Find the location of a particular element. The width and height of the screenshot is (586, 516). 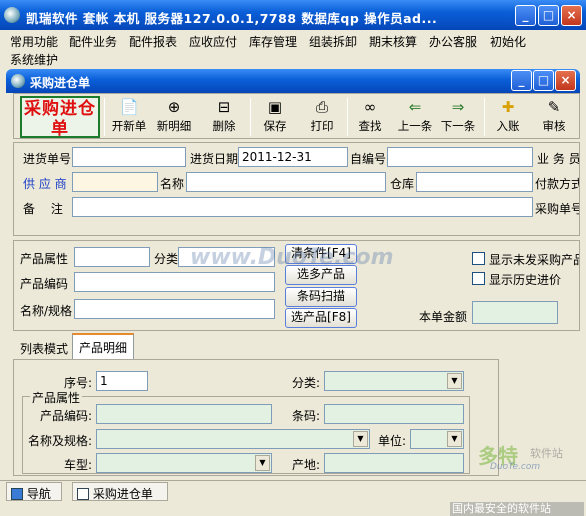

filter-attr-field is located at coordinates (112, 257).